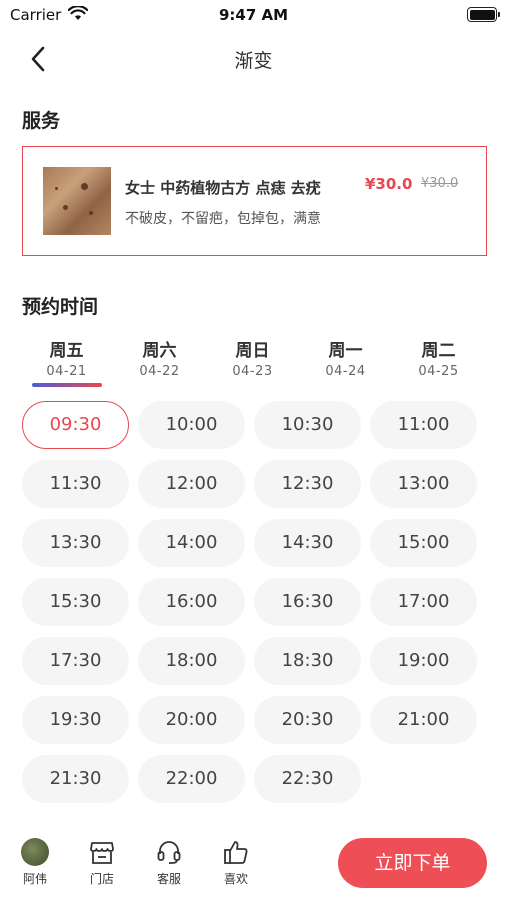 This screenshot has width=507, height=900. What do you see at coordinates (389, 184) in the screenshot?
I see `service-price: ¥30.0` at bounding box center [389, 184].